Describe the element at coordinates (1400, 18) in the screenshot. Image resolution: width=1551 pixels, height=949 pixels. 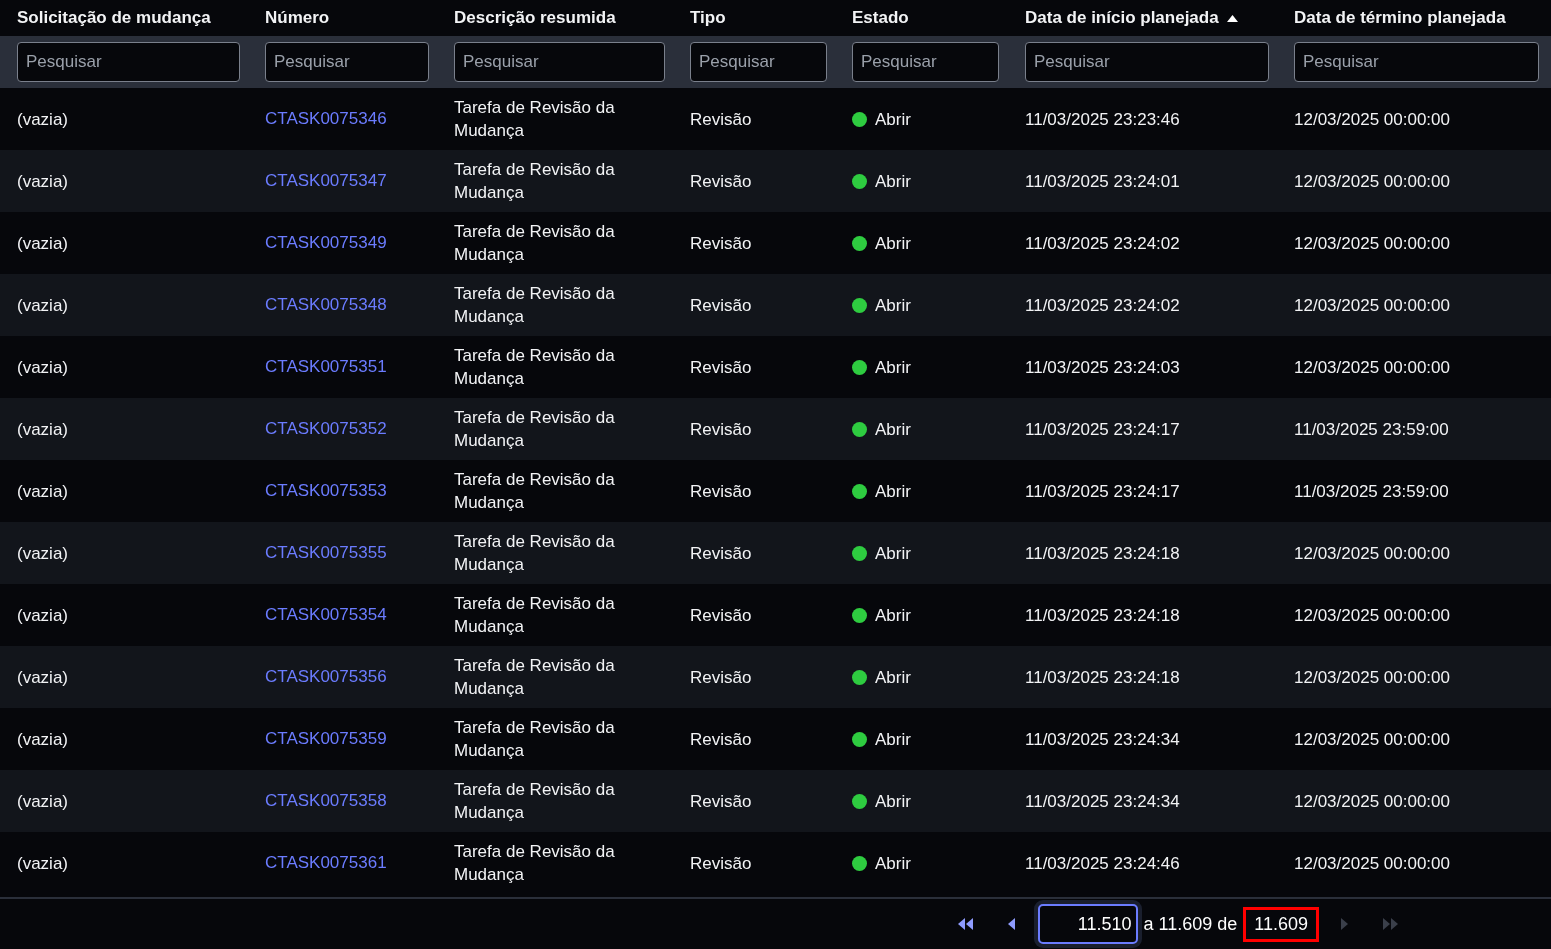
I see `column-header: Data de término planejada` at that location.